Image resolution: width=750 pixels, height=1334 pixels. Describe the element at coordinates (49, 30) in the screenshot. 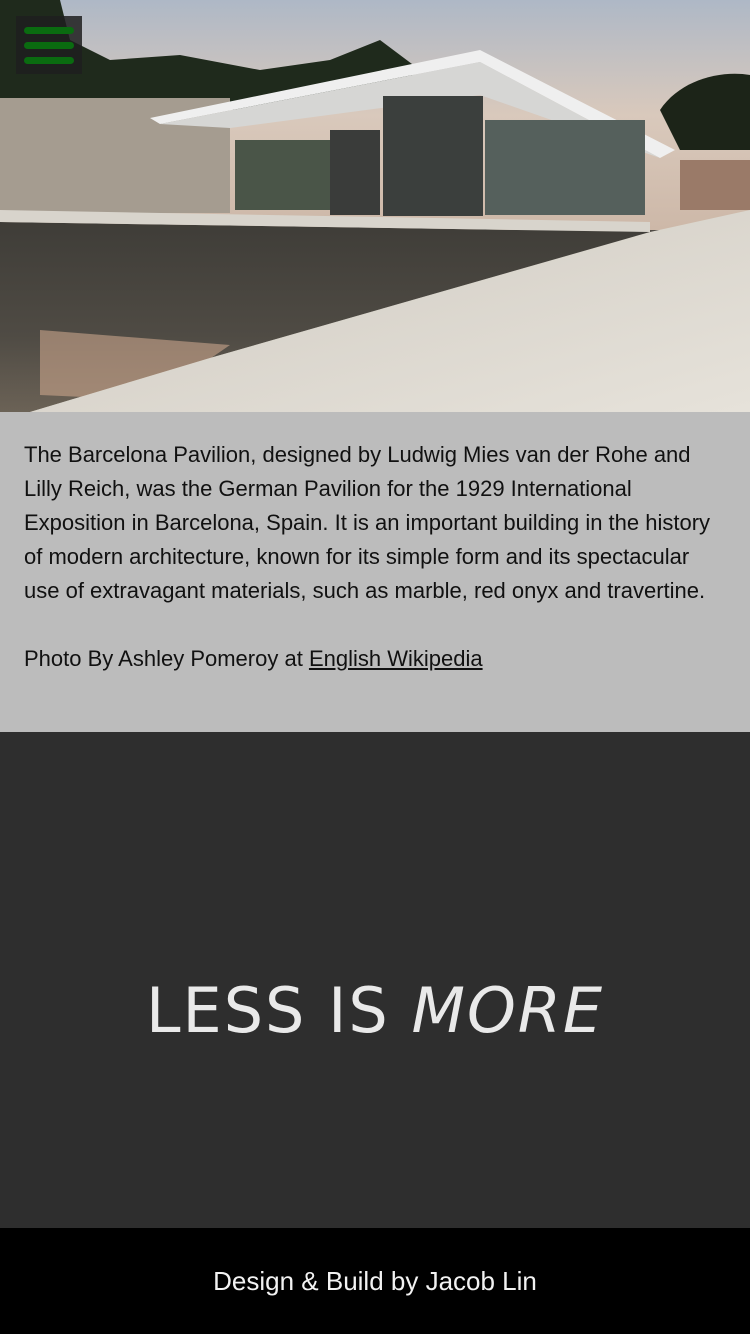

I see `hamburger-menu-icon` at that location.